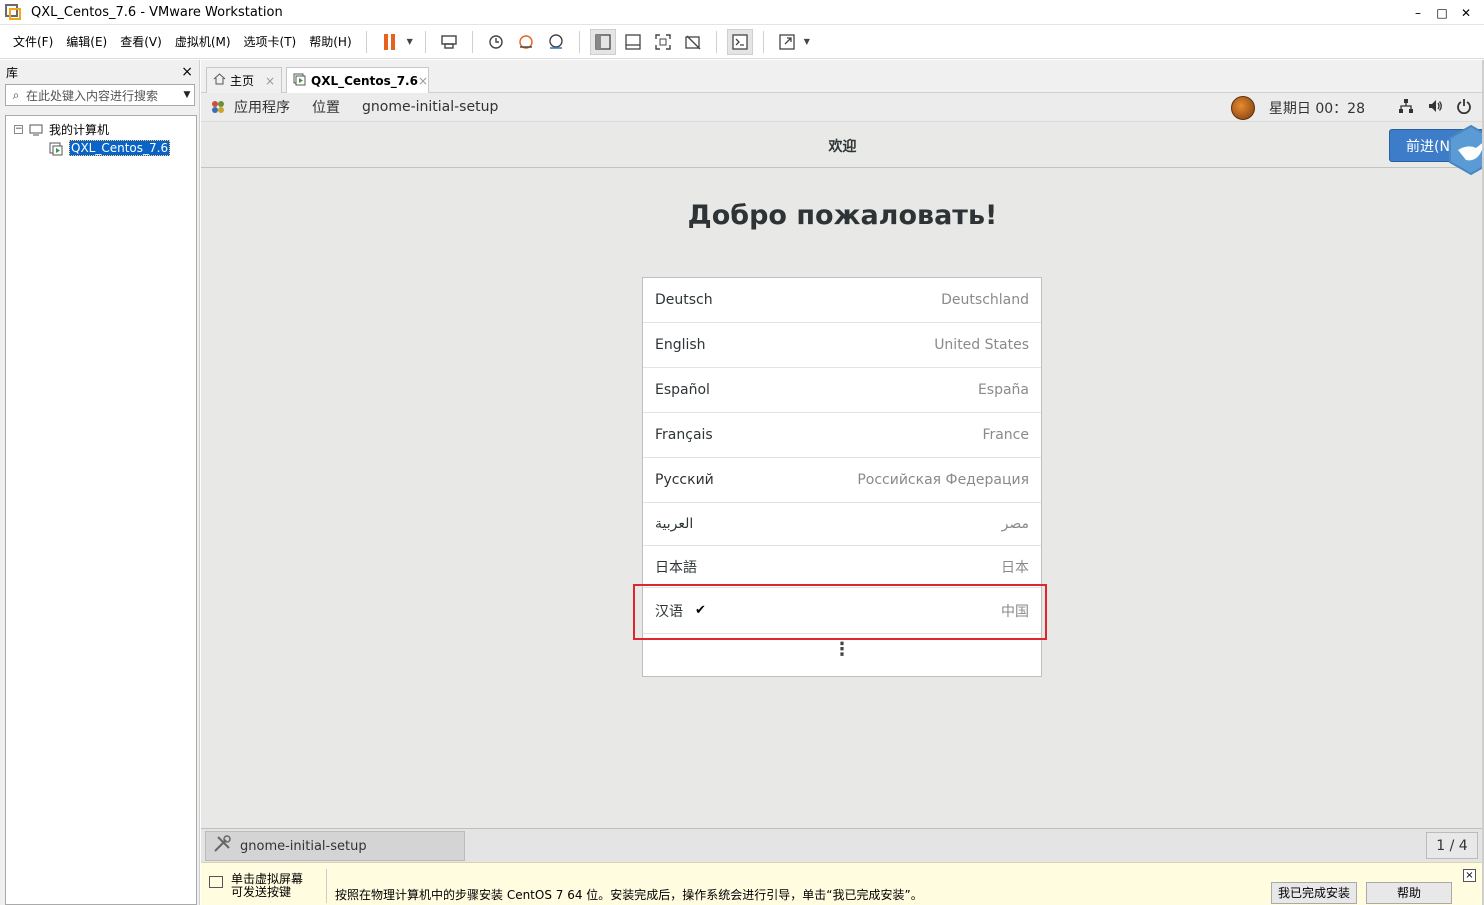 This screenshot has height=905, width=1484. What do you see at coordinates (842, 215) in the screenshot?
I see `welcome-heading: Добро пожаловать!` at bounding box center [842, 215].